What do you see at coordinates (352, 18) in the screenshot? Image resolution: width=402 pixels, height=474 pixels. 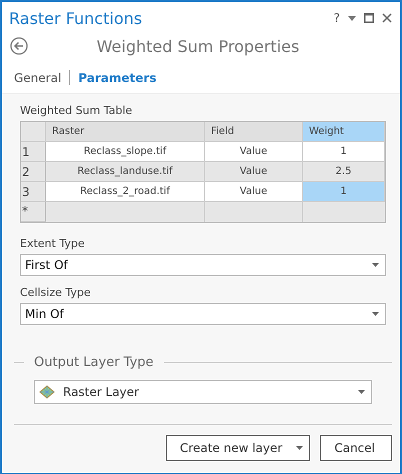 I see `dropdown-icon` at bounding box center [352, 18].